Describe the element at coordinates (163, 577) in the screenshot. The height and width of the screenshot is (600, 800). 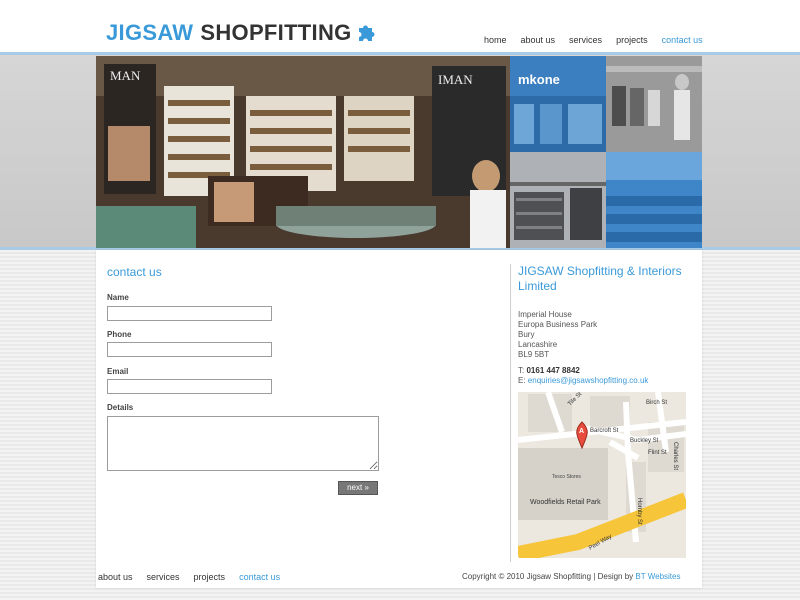
I see `footer-nav-services: services` at that location.